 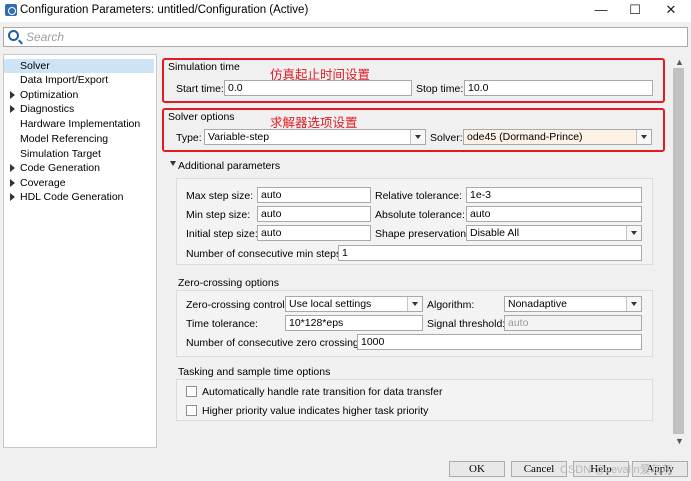 What do you see at coordinates (558, 88) in the screenshot?
I see `stop-time-field: 10.0` at bounding box center [558, 88].